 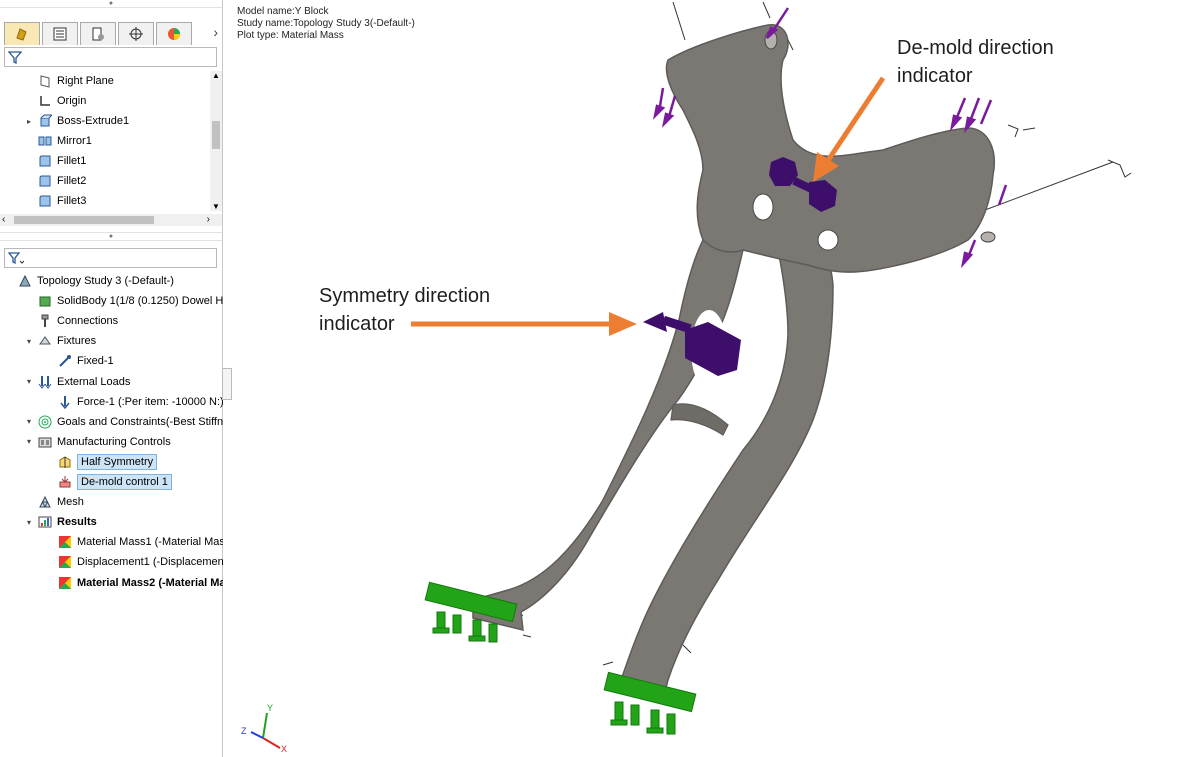 What do you see at coordinates (85, 81) in the screenshot?
I see `feature-tree-label: Right Plane` at bounding box center [85, 81].